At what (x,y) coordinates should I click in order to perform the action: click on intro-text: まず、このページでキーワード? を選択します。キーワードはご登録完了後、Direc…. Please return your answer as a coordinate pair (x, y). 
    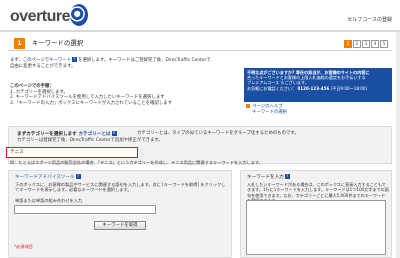
    Looking at the image, I should click on (141, 63).